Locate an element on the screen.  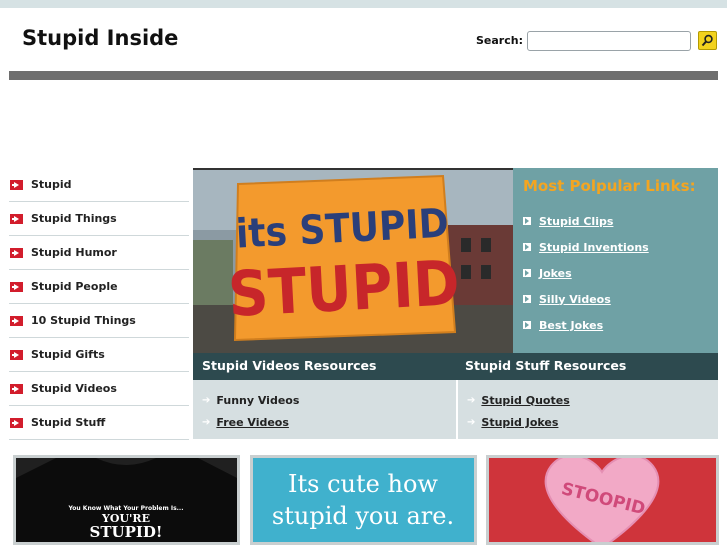
sidebar-item-label: Stupid is located at coordinates (51, 184).